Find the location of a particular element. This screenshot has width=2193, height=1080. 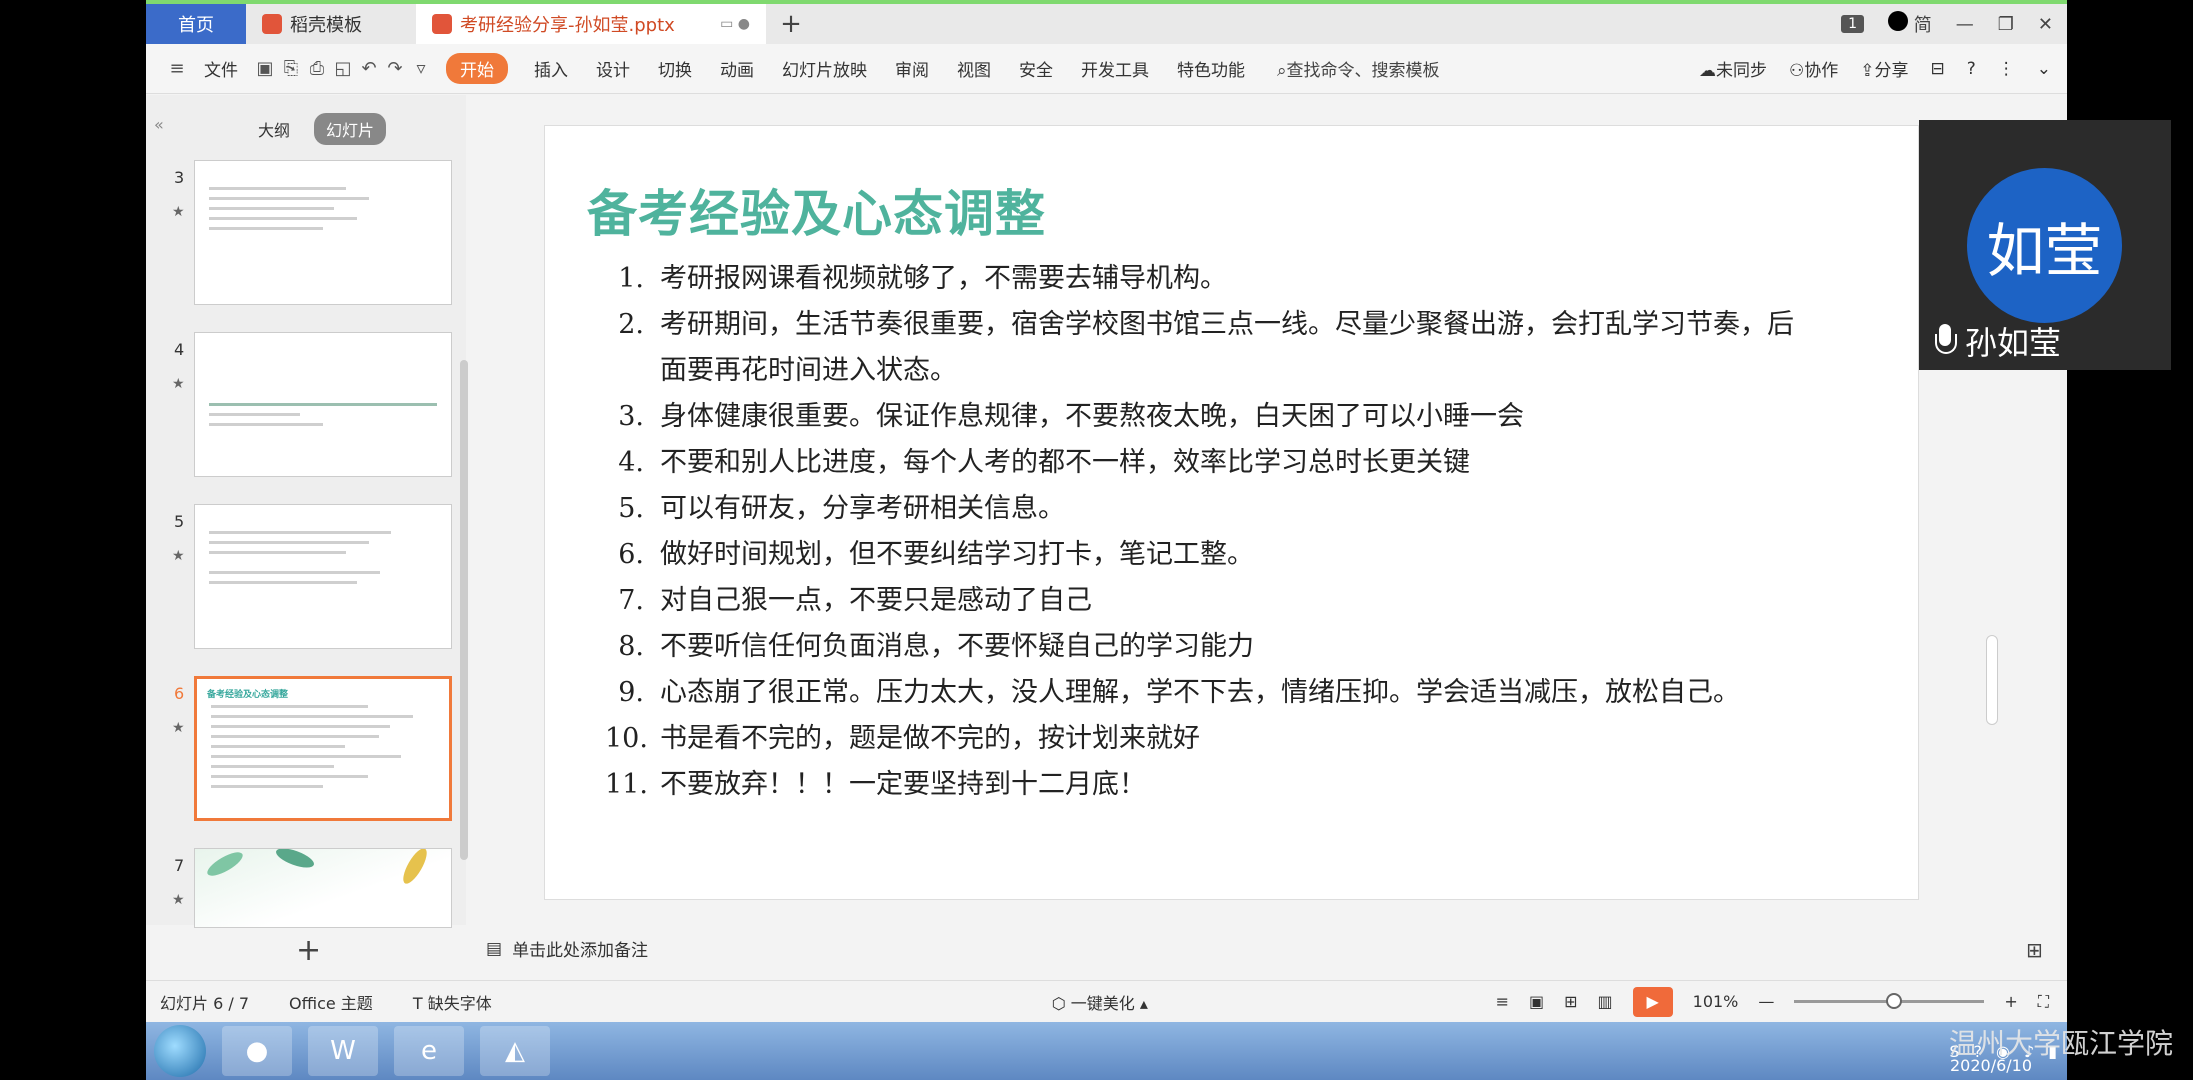

star-icon: ★ is located at coordinates (178, 556).